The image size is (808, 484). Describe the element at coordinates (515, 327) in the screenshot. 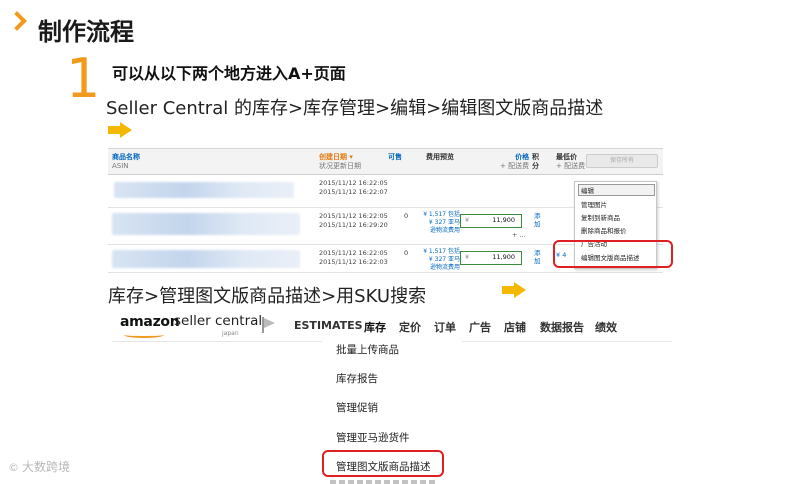

I see `nav-stores: 店铺` at that location.